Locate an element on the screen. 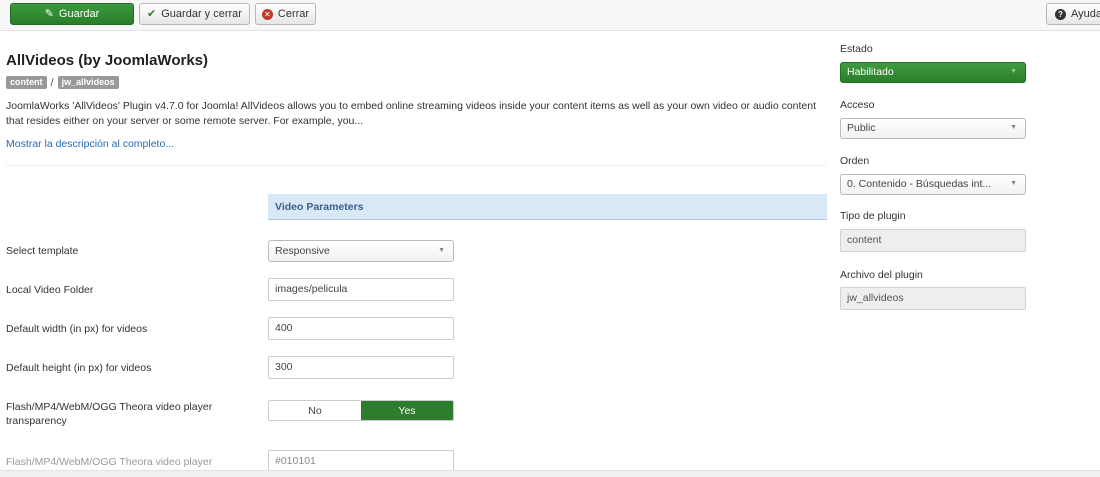 The width and height of the screenshot is (1100, 477). close-button-label: Cerrar is located at coordinates (293, 14).